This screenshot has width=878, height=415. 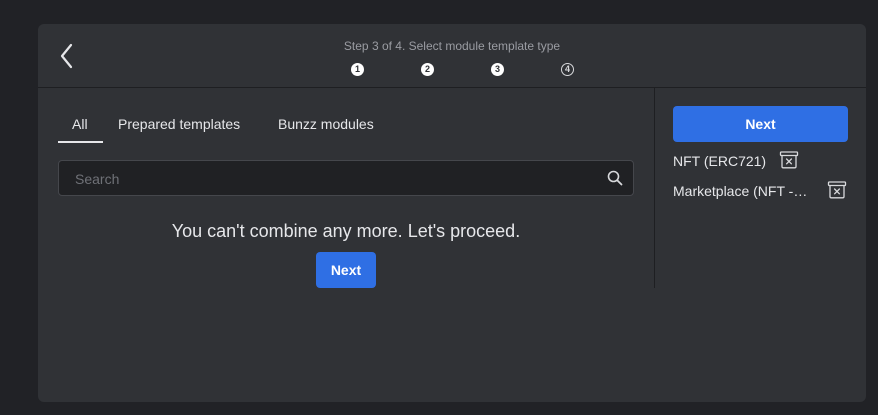 I want to click on search-icon, so click(x=615, y=178).